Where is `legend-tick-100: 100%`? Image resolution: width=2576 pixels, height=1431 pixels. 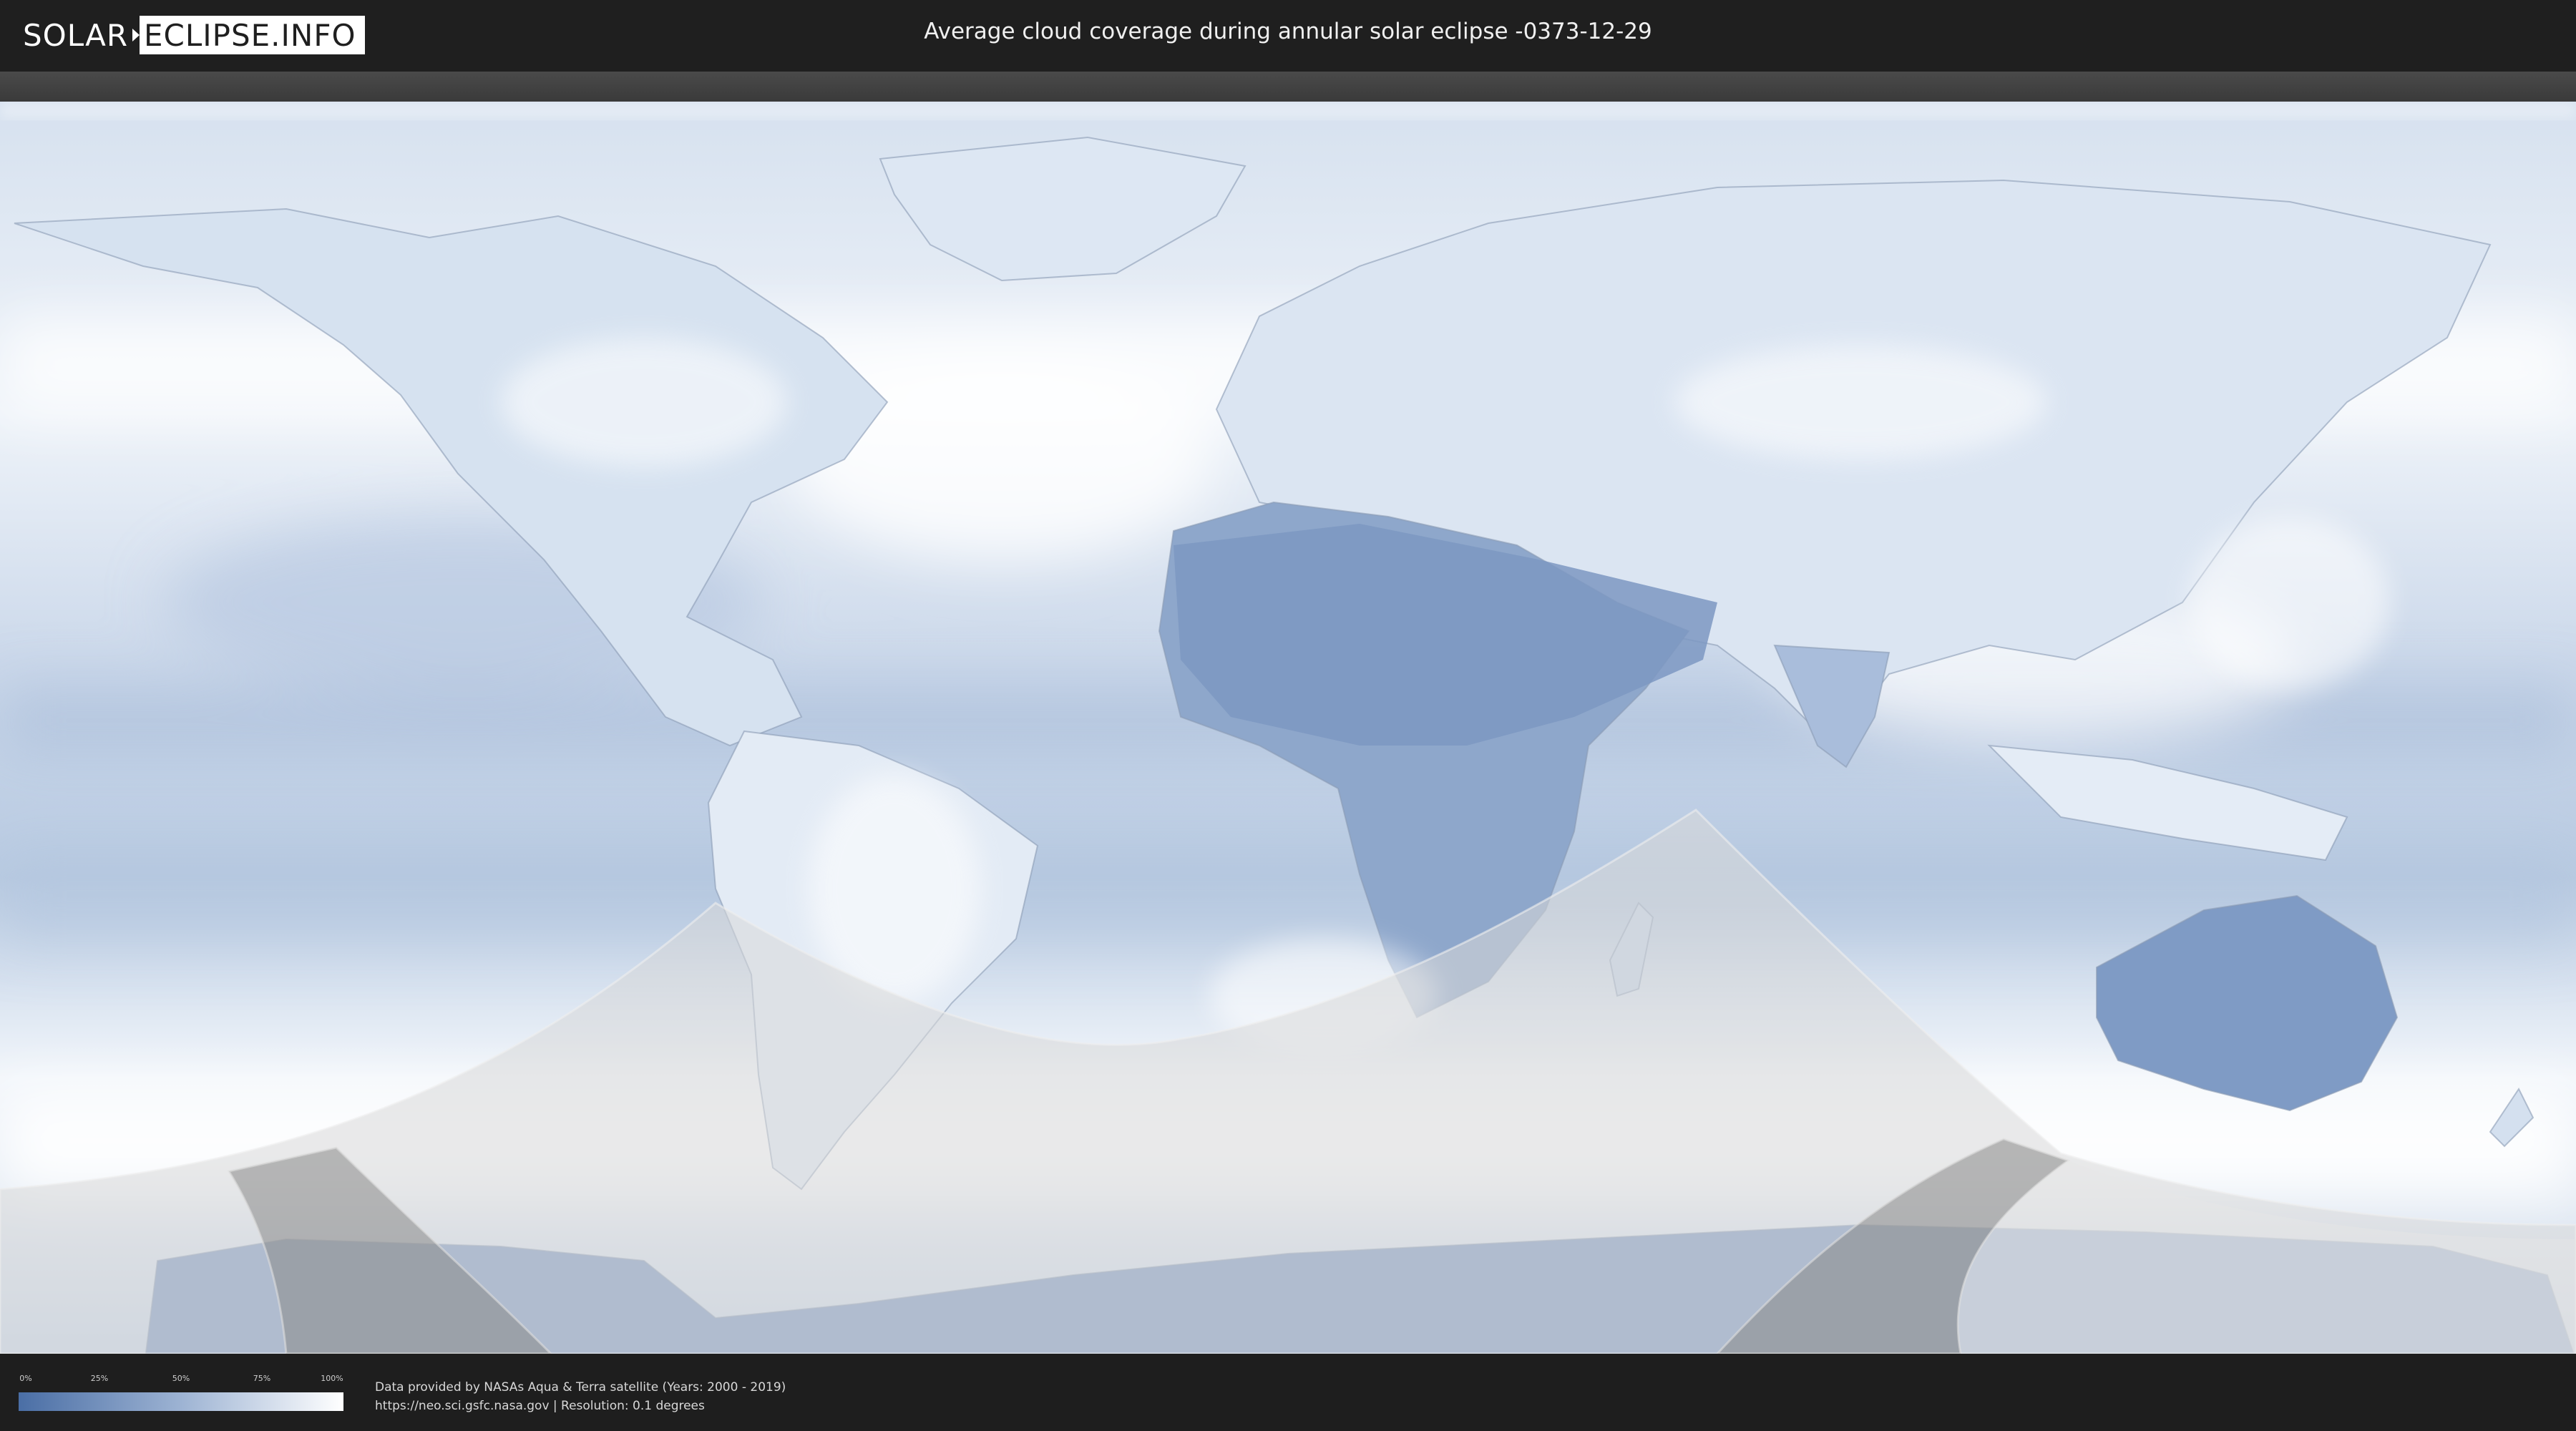 legend-tick-100: 100% is located at coordinates (332, 1378).